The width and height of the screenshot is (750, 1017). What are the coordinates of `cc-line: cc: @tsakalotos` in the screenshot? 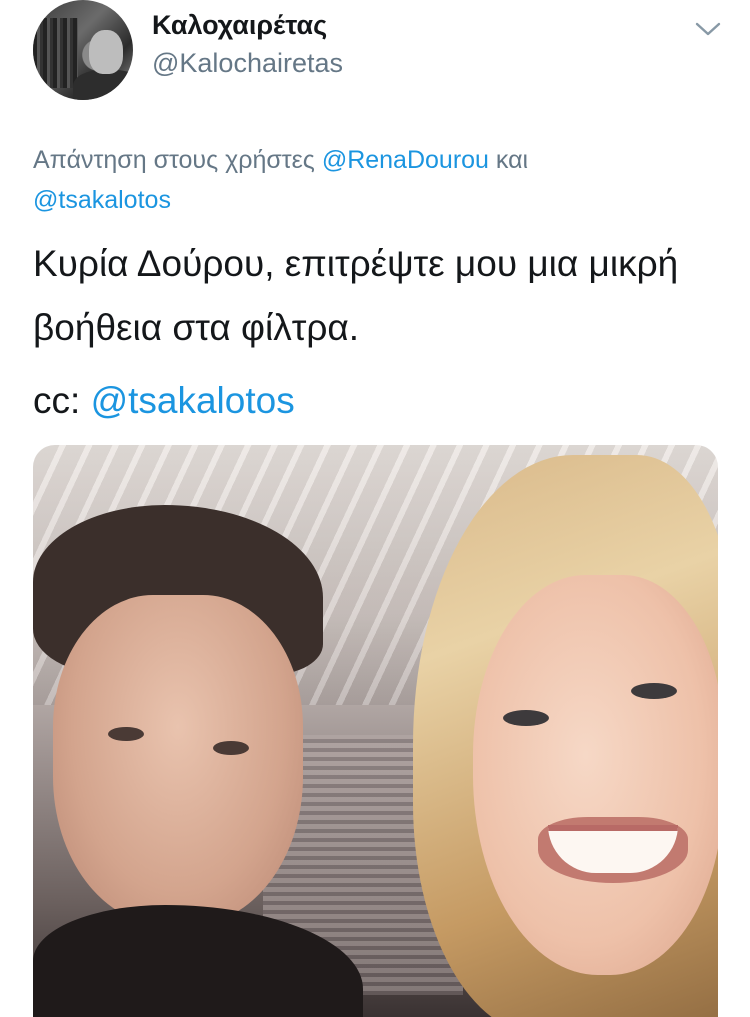 It's located at (164, 401).